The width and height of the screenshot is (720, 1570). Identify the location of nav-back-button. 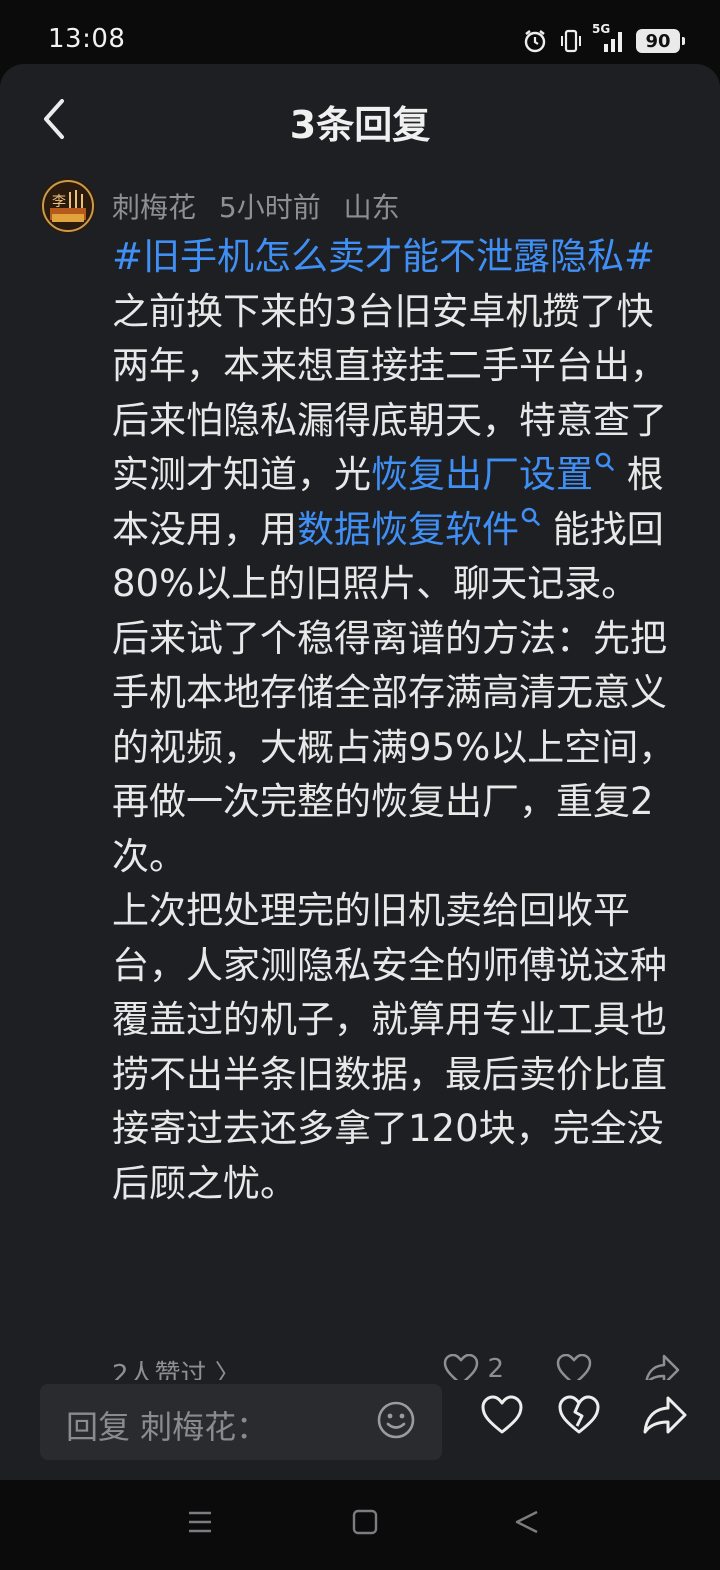
(527, 1524).